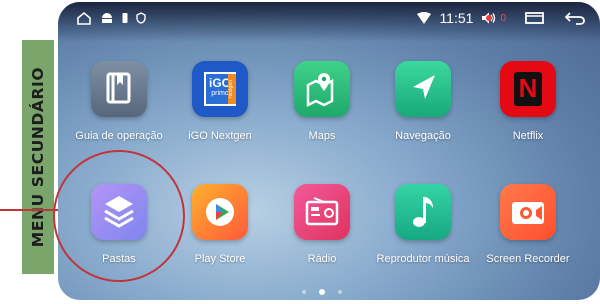 The height and width of the screenshot is (304, 600). I want to click on navigation-arrow-icon, so click(423, 89).